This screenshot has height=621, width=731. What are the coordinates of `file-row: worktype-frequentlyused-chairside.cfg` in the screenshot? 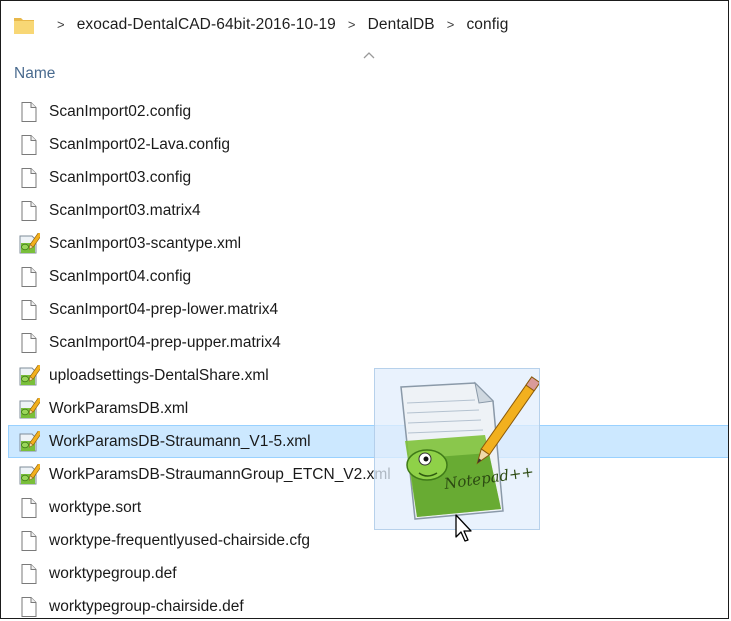 It's located at (368, 540).